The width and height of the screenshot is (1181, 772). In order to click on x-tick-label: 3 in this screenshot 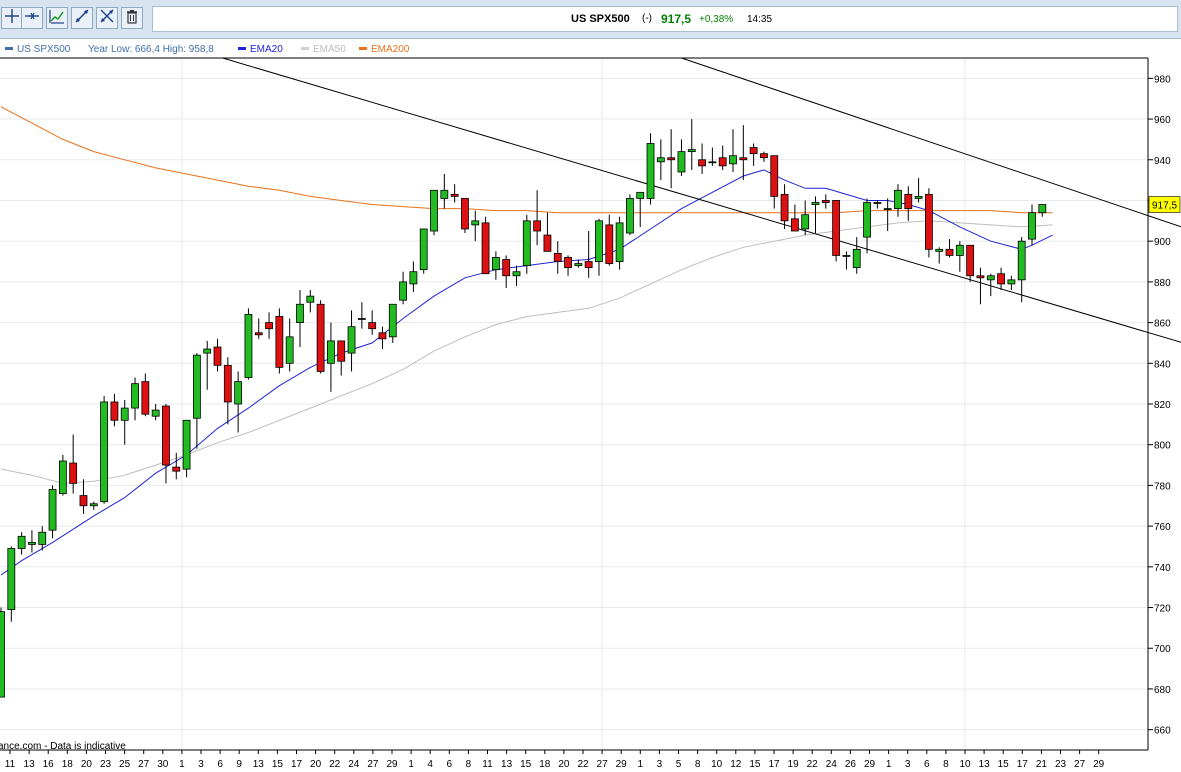, I will do `click(908, 764)`.